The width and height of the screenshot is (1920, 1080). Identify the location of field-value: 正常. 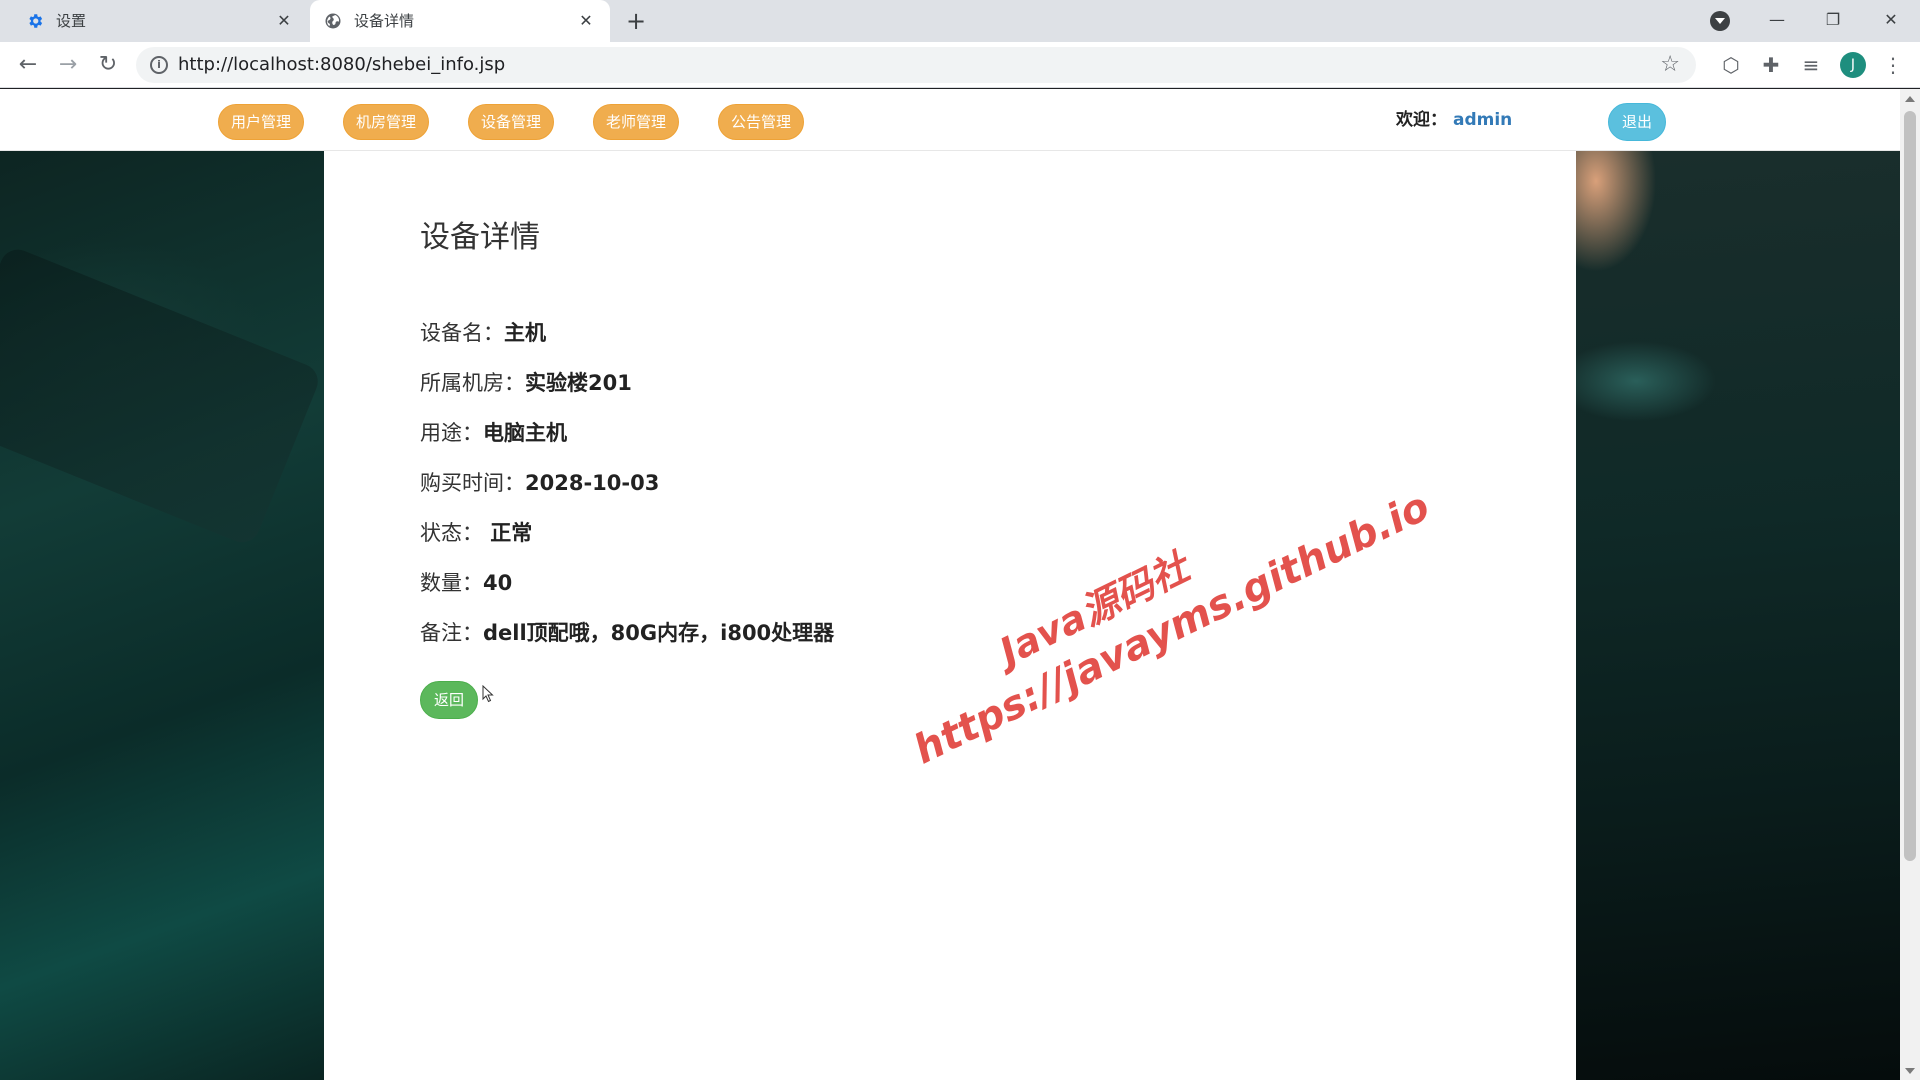
(508, 533).